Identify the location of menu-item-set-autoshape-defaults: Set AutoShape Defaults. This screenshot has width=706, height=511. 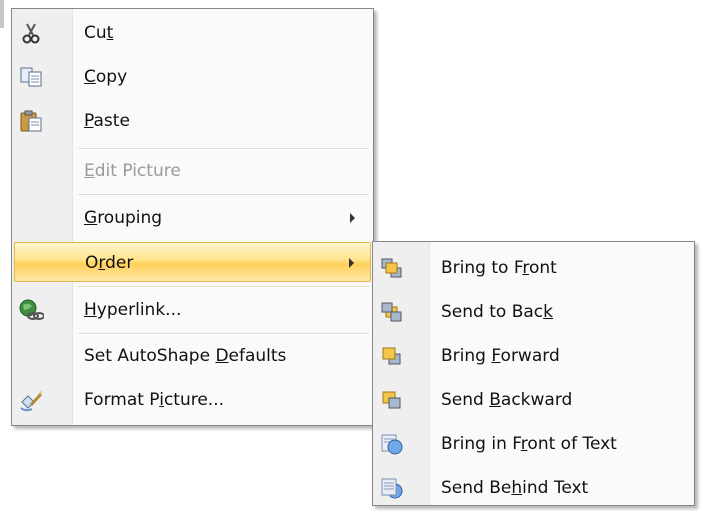
(192, 356).